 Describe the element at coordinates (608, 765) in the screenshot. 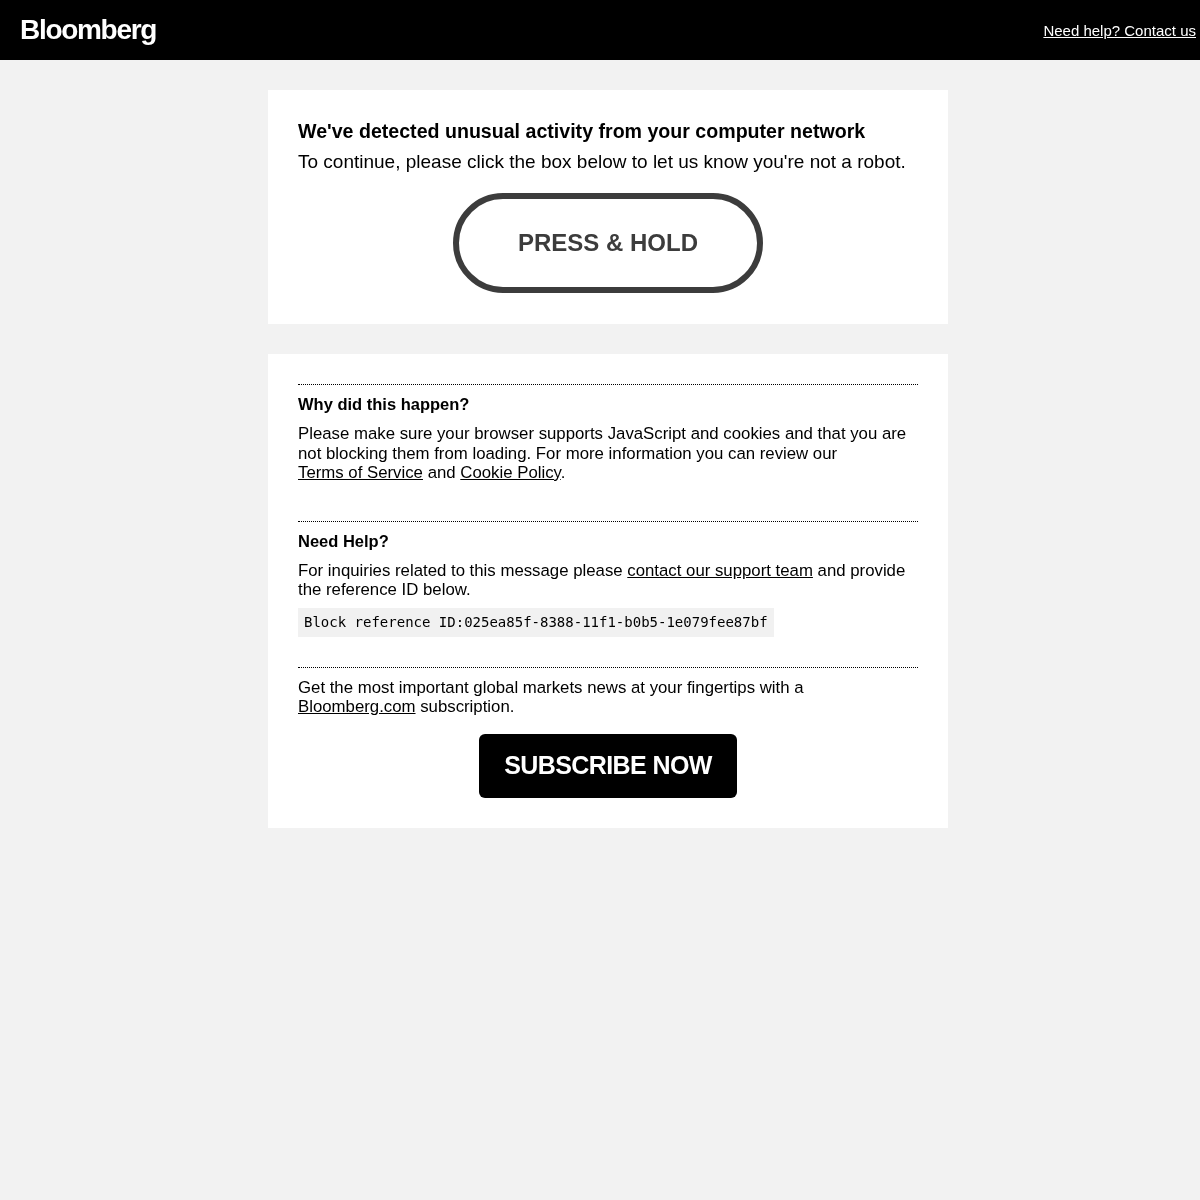

I see `subscribe-button: SUBSCRIBE NOW` at that location.